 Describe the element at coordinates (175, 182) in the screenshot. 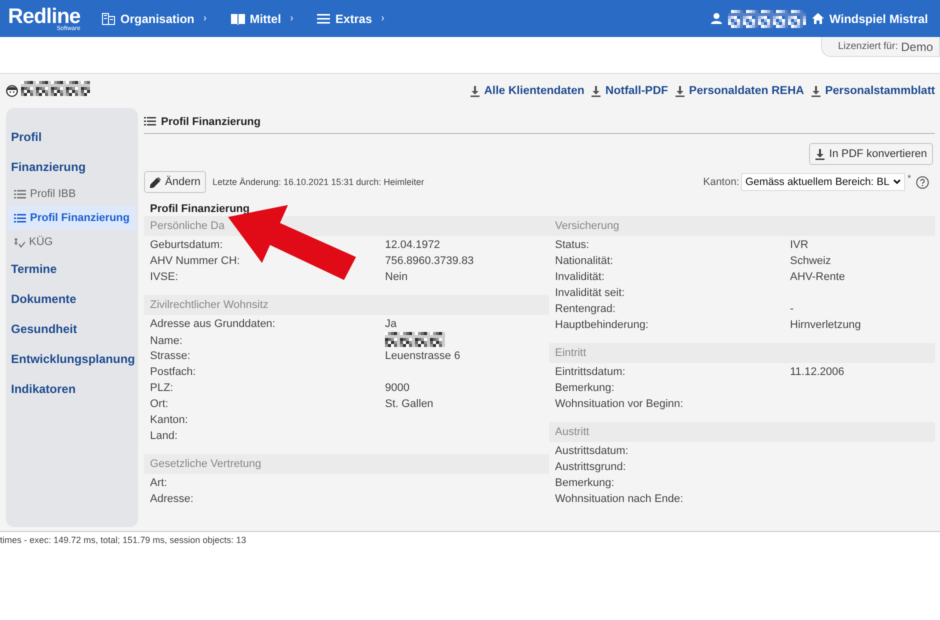

I see `edit-button: Ändern` at that location.